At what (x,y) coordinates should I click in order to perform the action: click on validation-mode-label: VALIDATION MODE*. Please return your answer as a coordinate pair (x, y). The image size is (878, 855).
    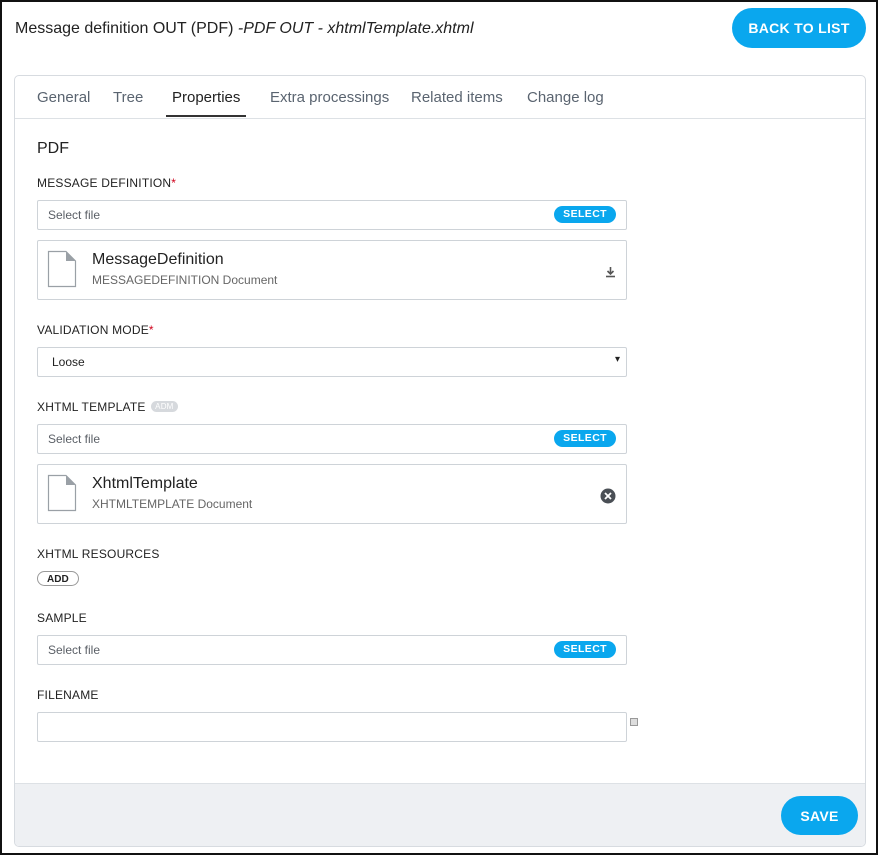
    Looking at the image, I should click on (95, 330).